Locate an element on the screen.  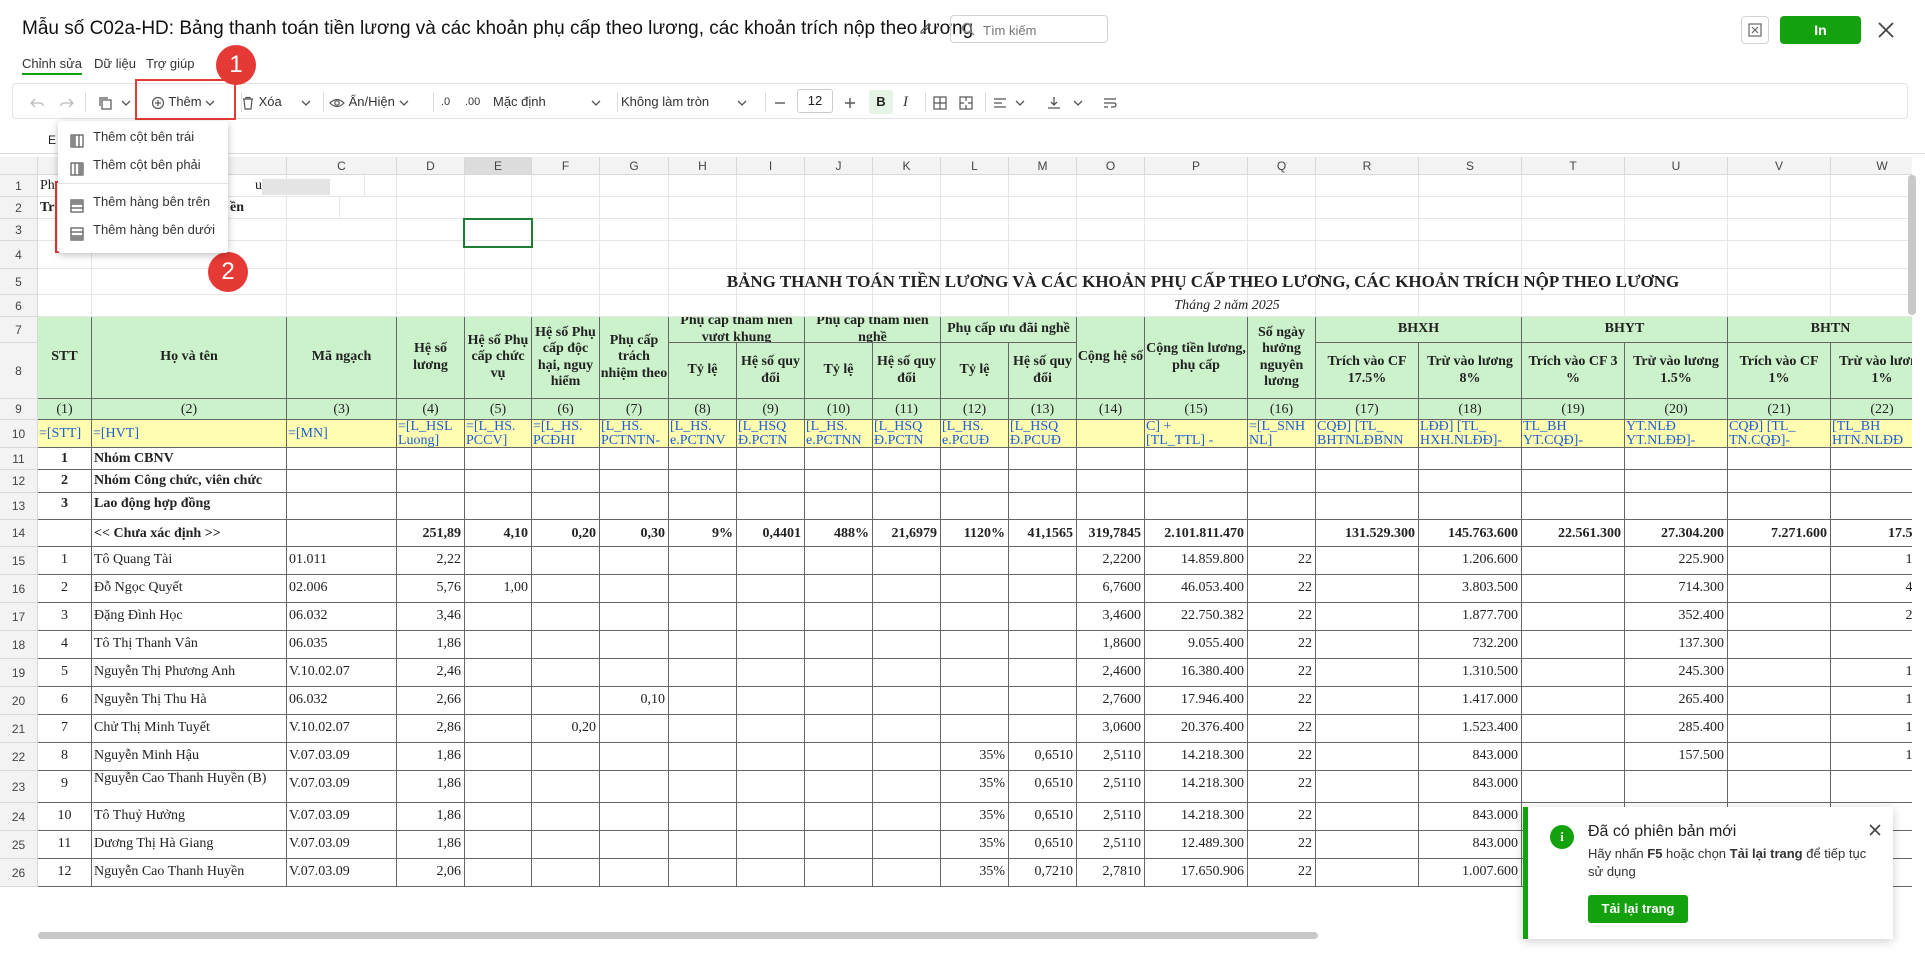
column-header: D is located at coordinates (431, 166).